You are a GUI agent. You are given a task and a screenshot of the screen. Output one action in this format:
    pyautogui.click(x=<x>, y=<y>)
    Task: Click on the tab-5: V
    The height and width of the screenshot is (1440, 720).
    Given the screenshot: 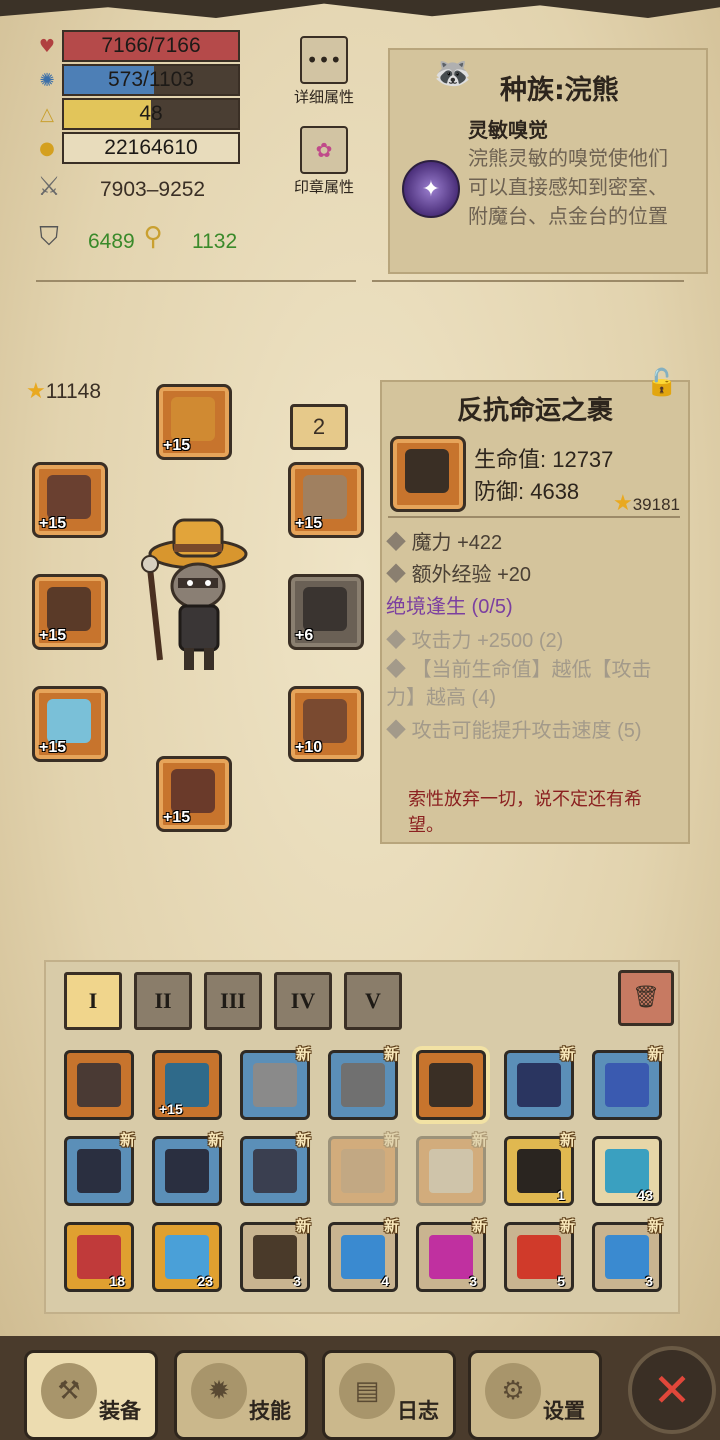 What is the action you would take?
    pyautogui.click(x=373, y=1001)
    